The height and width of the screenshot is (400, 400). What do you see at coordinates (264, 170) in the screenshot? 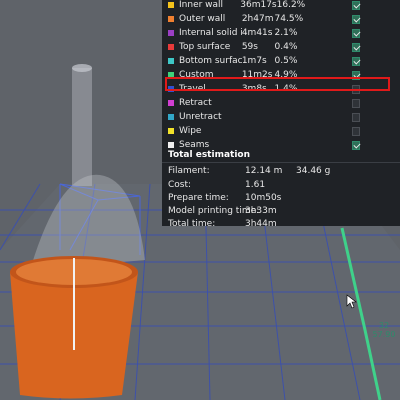
I see `filament-length: 12.14 m` at bounding box center [264, 170].